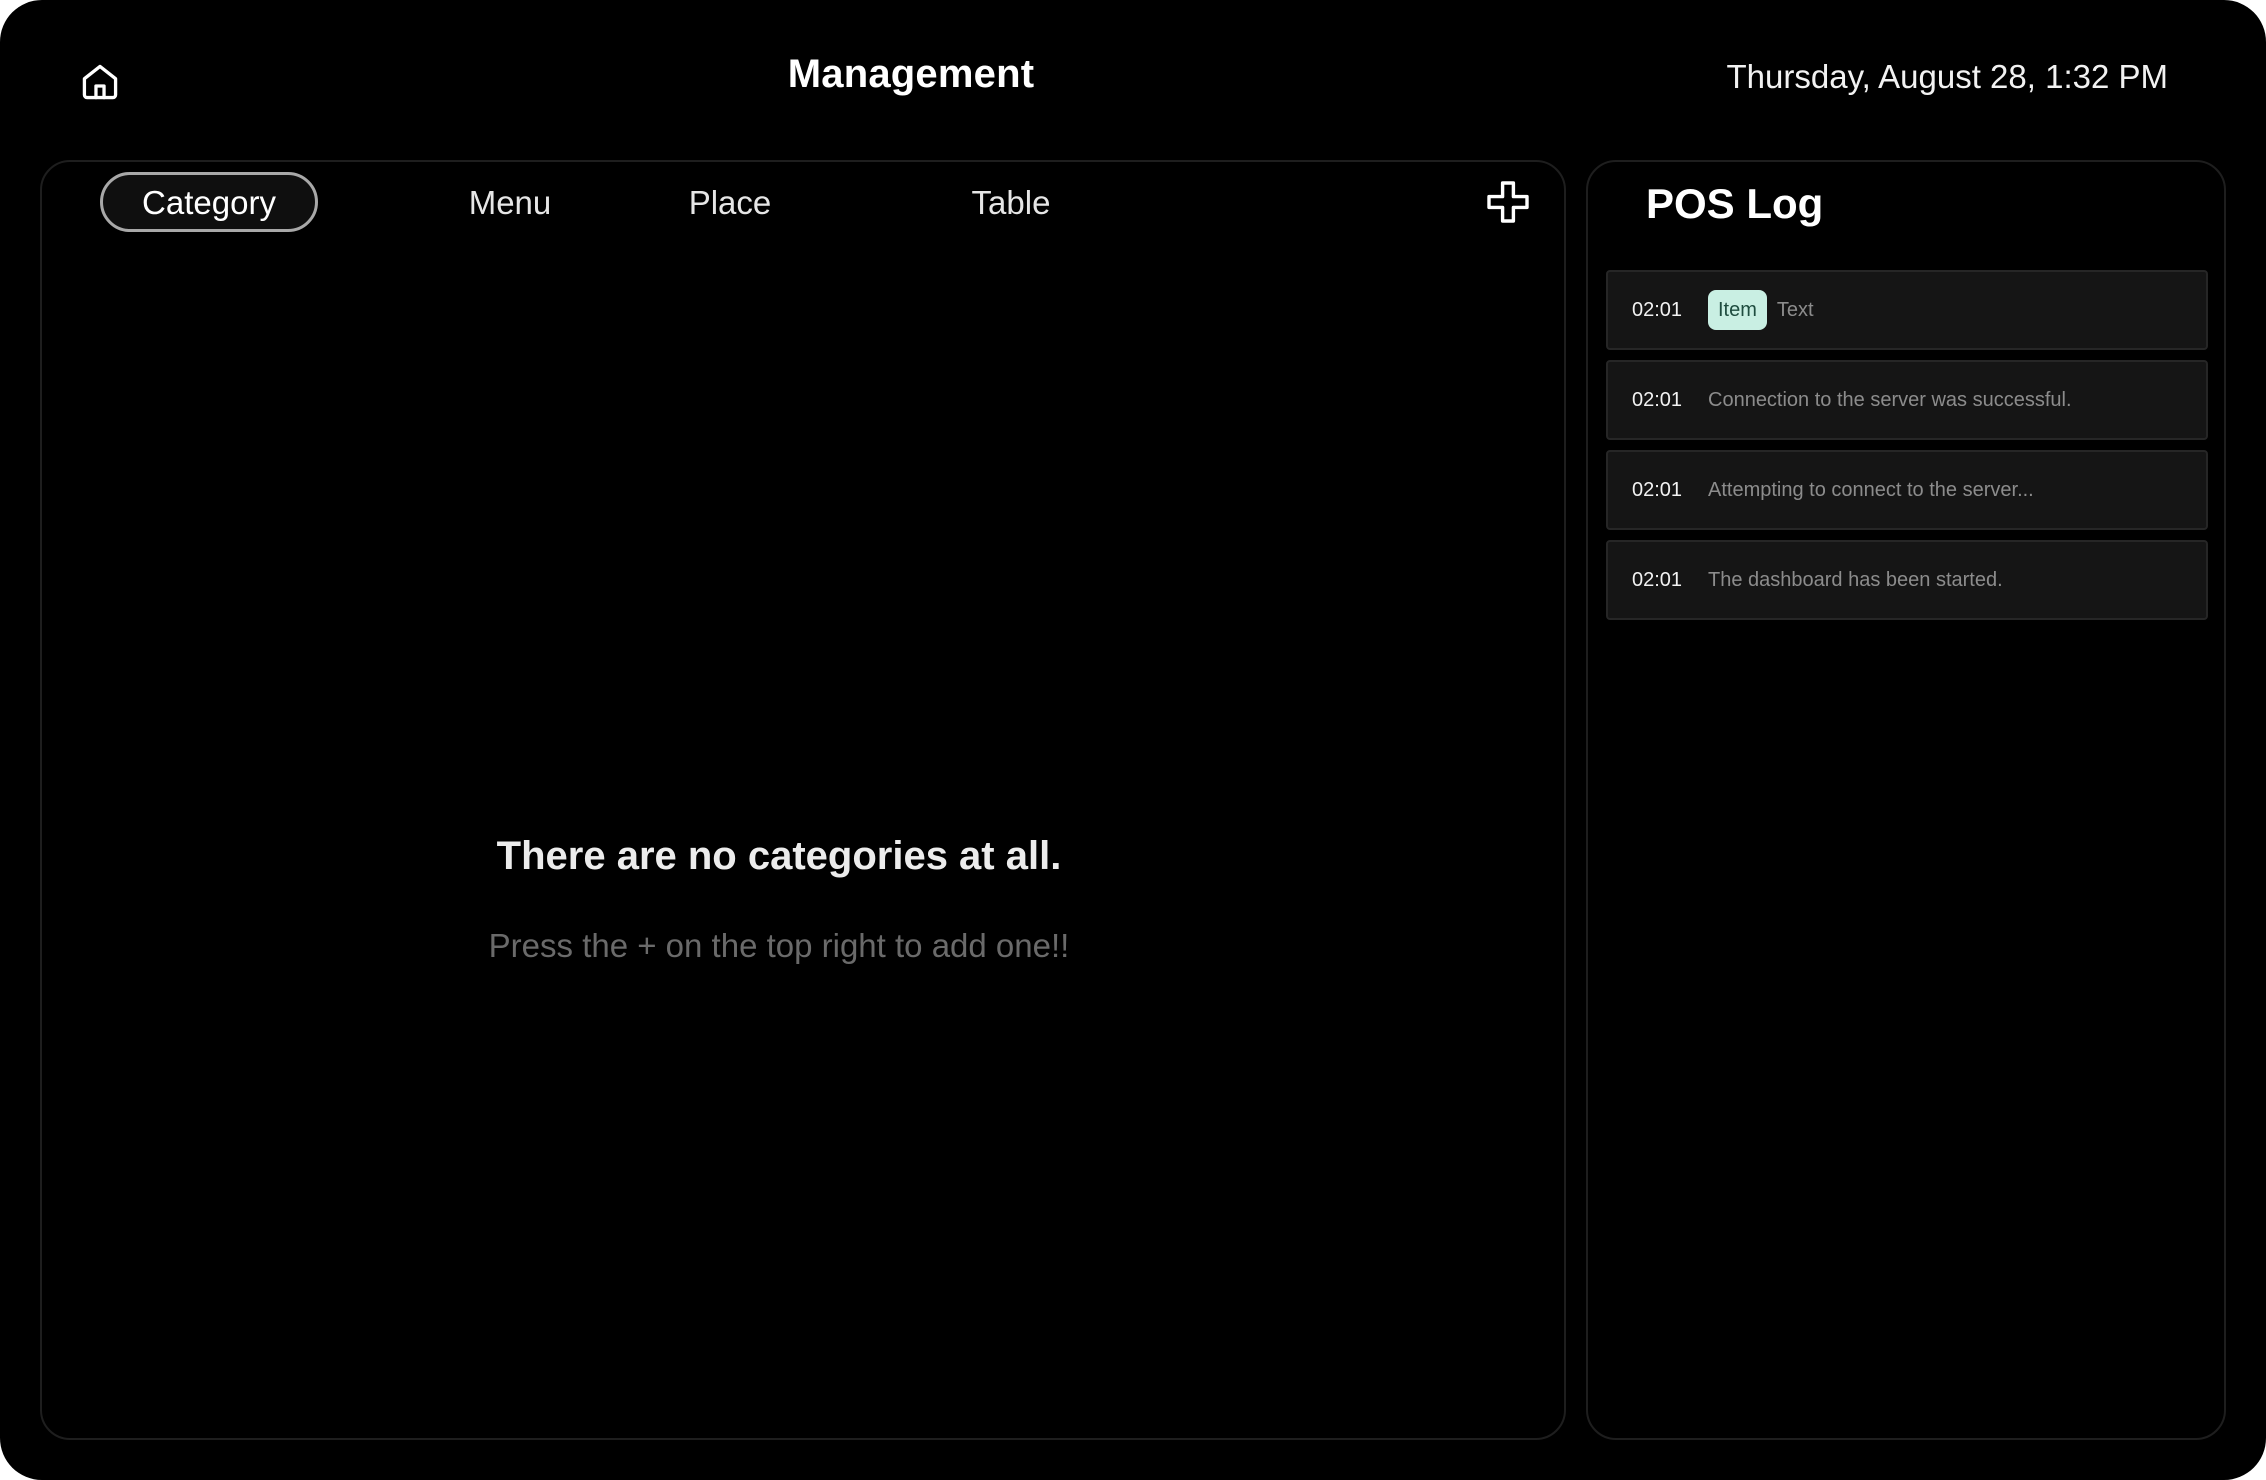 This screenshot has height=1480, width=2266. I want to click on management-tabs: Category Menu Place Table, so click(593, 202).